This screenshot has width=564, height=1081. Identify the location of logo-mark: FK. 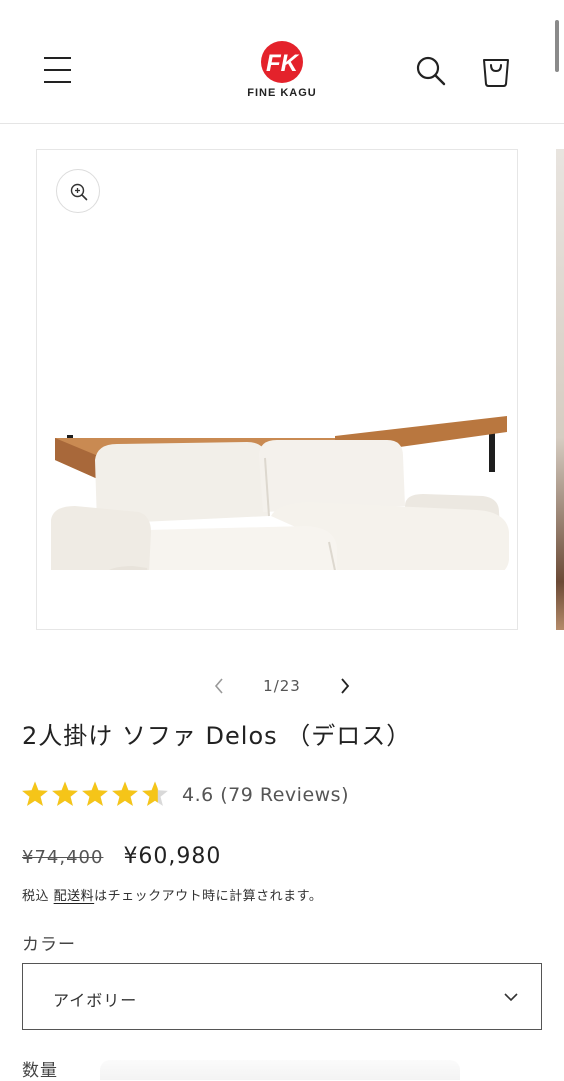
(282, 62).